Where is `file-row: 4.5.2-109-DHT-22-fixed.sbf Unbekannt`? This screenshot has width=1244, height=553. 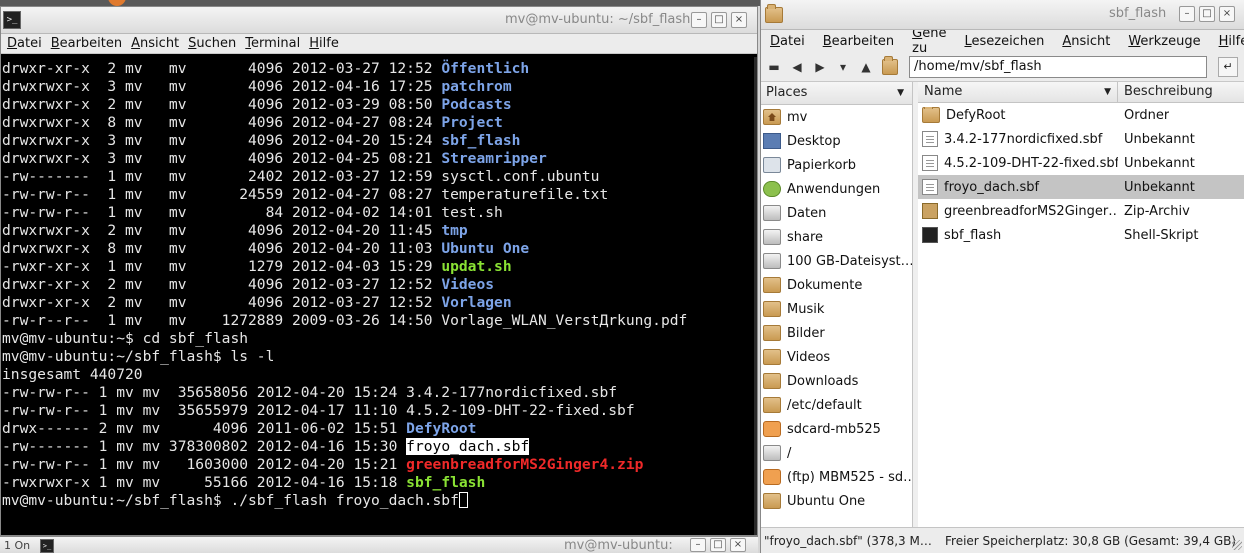
file-row: 4.5.2-109-DHT-22-fixed.sbf Unbekannt is located at coordinates (1081, 163).